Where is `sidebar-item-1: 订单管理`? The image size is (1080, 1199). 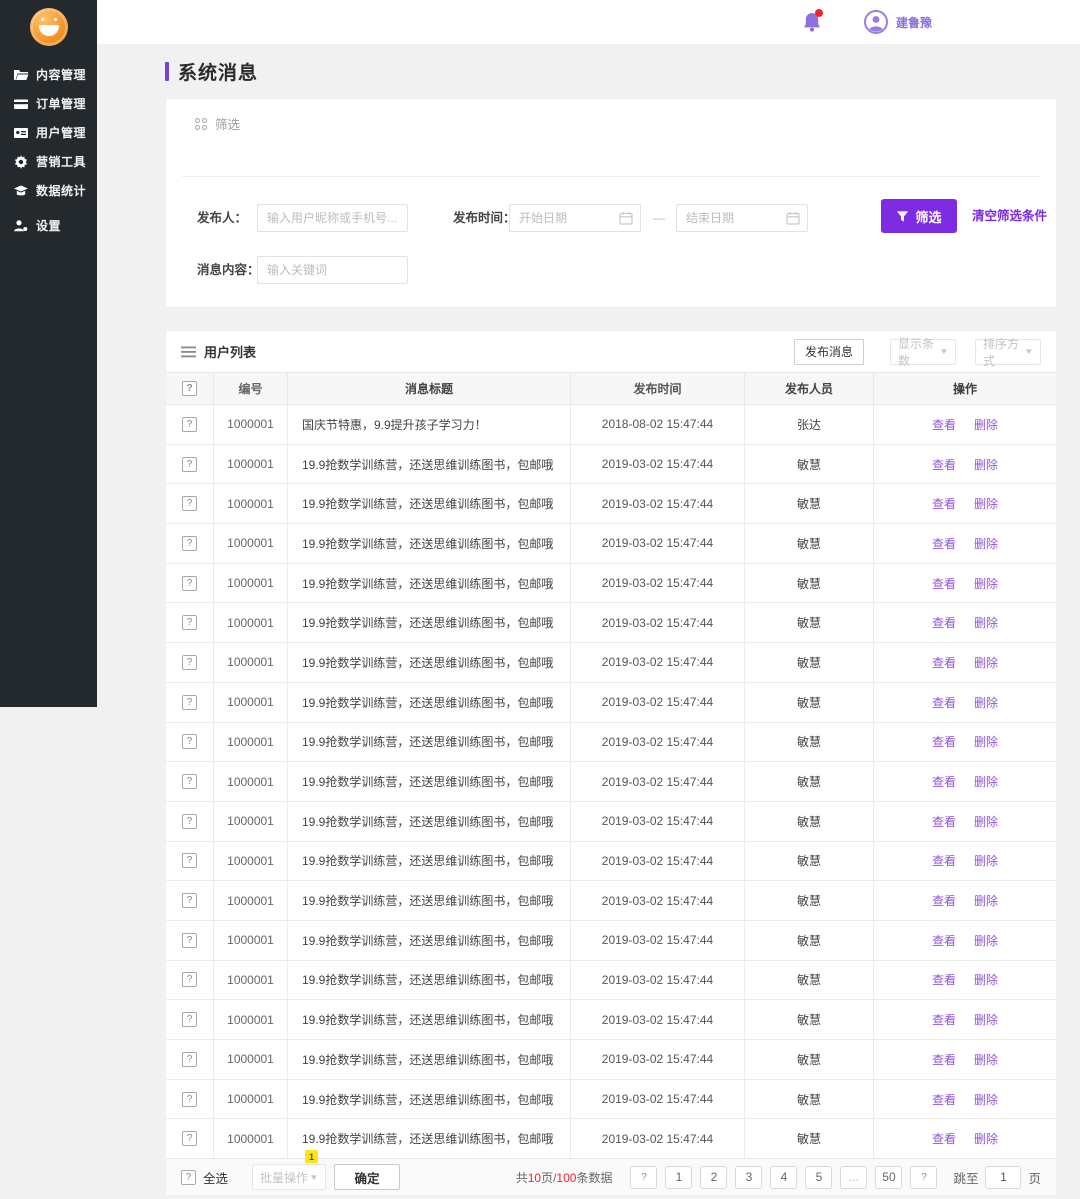
sidebar-item-1: 订单管理 is located at coordinates (48, 103).